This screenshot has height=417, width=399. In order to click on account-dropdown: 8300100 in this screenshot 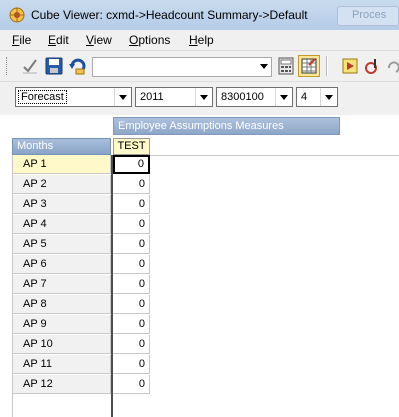, I will do `click(254, 97)`.